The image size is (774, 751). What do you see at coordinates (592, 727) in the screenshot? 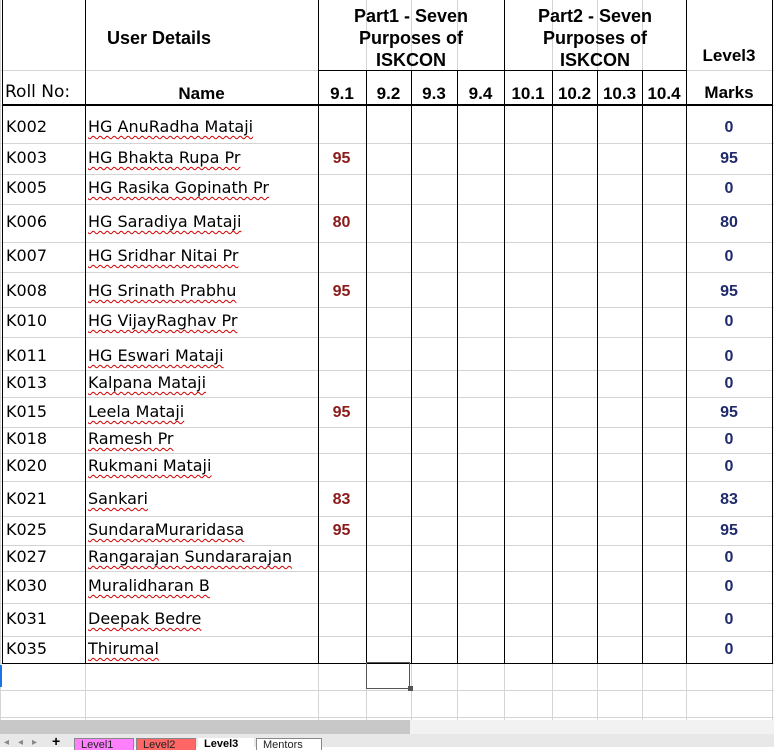
I see `scroll-track` at bounding box center [592, 727].